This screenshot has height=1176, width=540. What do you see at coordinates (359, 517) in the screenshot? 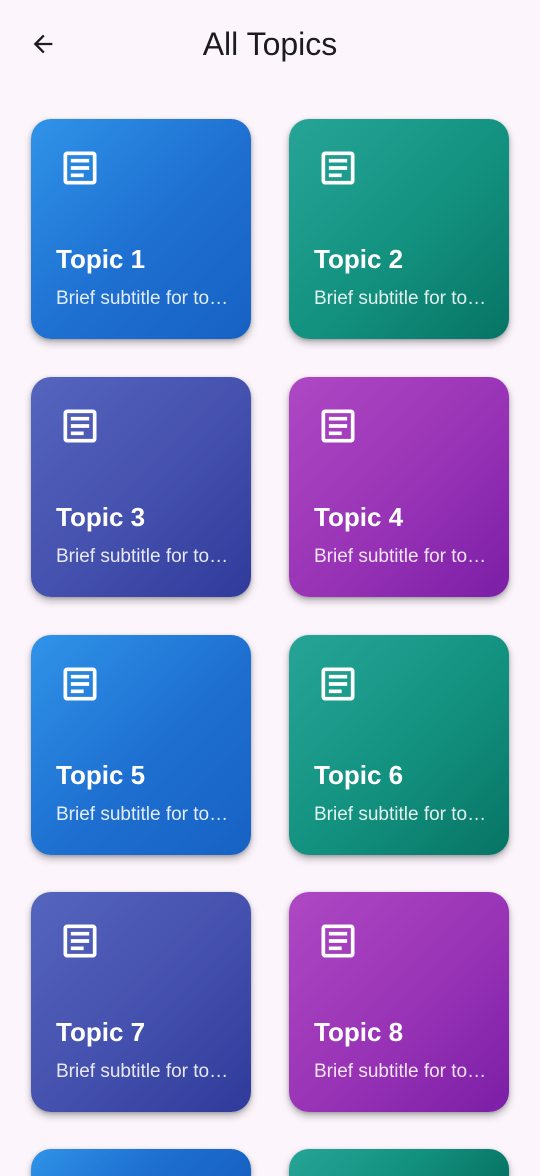
I see `topic-title: Topic 4` at bounding box center [359, 517].